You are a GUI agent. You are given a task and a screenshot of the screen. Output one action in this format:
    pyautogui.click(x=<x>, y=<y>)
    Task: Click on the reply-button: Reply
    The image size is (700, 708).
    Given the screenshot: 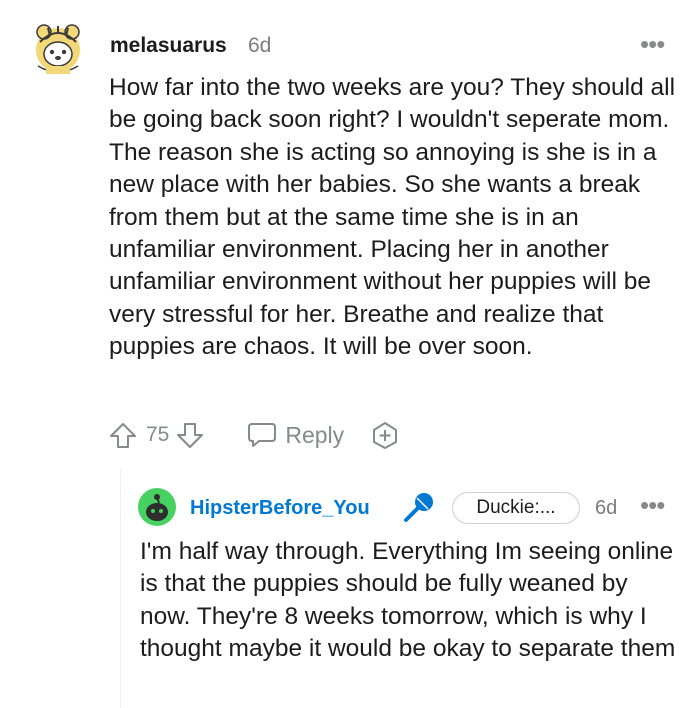 What is the action you would take?
    pyautogui.click(x=295, y=435)
    